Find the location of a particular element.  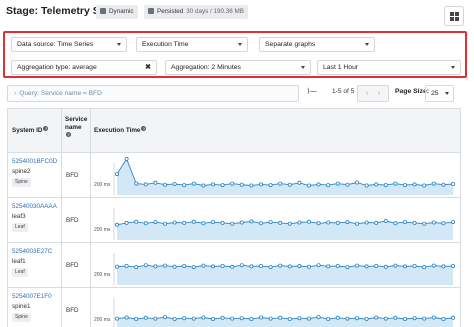

aggregation-select: Aggregation: 2 Minutes is located at coordinates (238, 67).